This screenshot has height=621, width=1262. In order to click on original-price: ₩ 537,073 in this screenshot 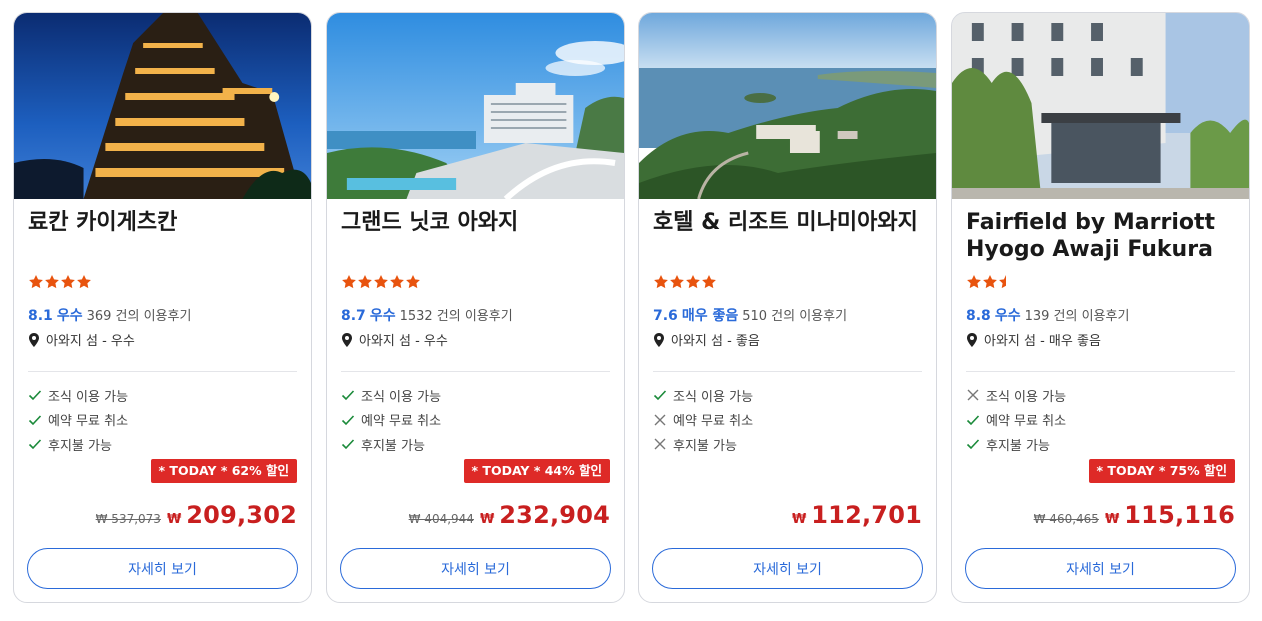, I will do `click(128, 519)`.